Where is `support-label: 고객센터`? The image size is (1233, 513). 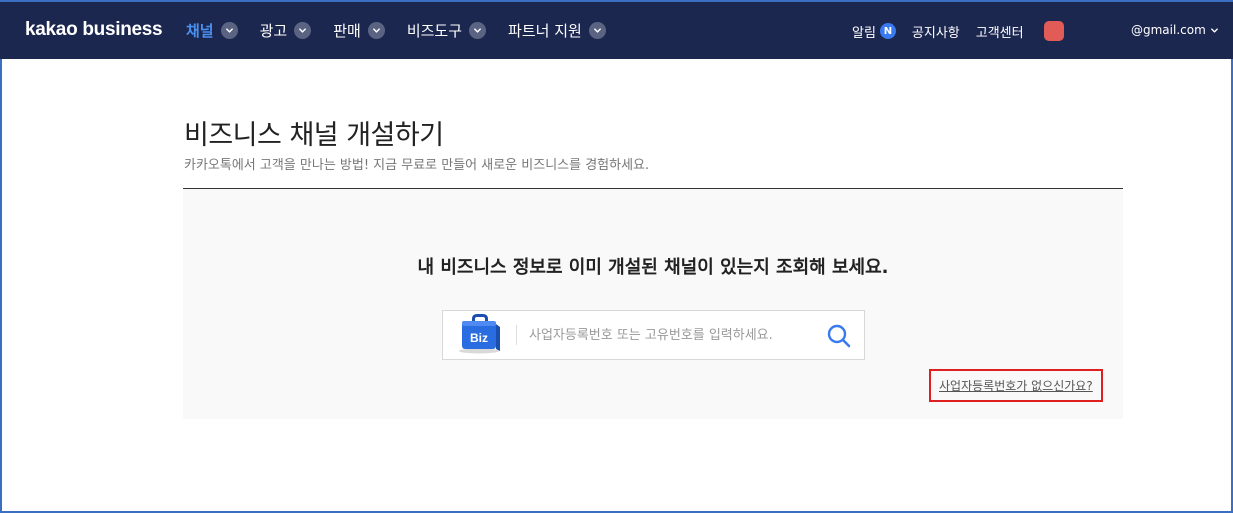
support-label: 고객센터 is located at coordinates (999, 33).